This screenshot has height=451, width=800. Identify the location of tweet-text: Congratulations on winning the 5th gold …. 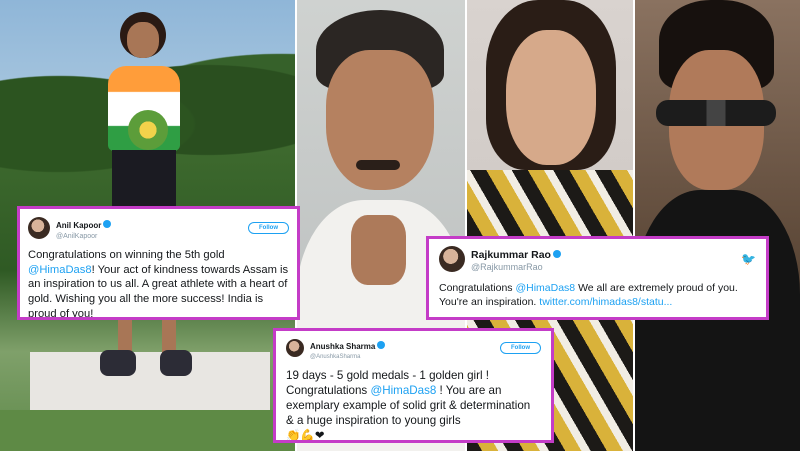
(158, 284).